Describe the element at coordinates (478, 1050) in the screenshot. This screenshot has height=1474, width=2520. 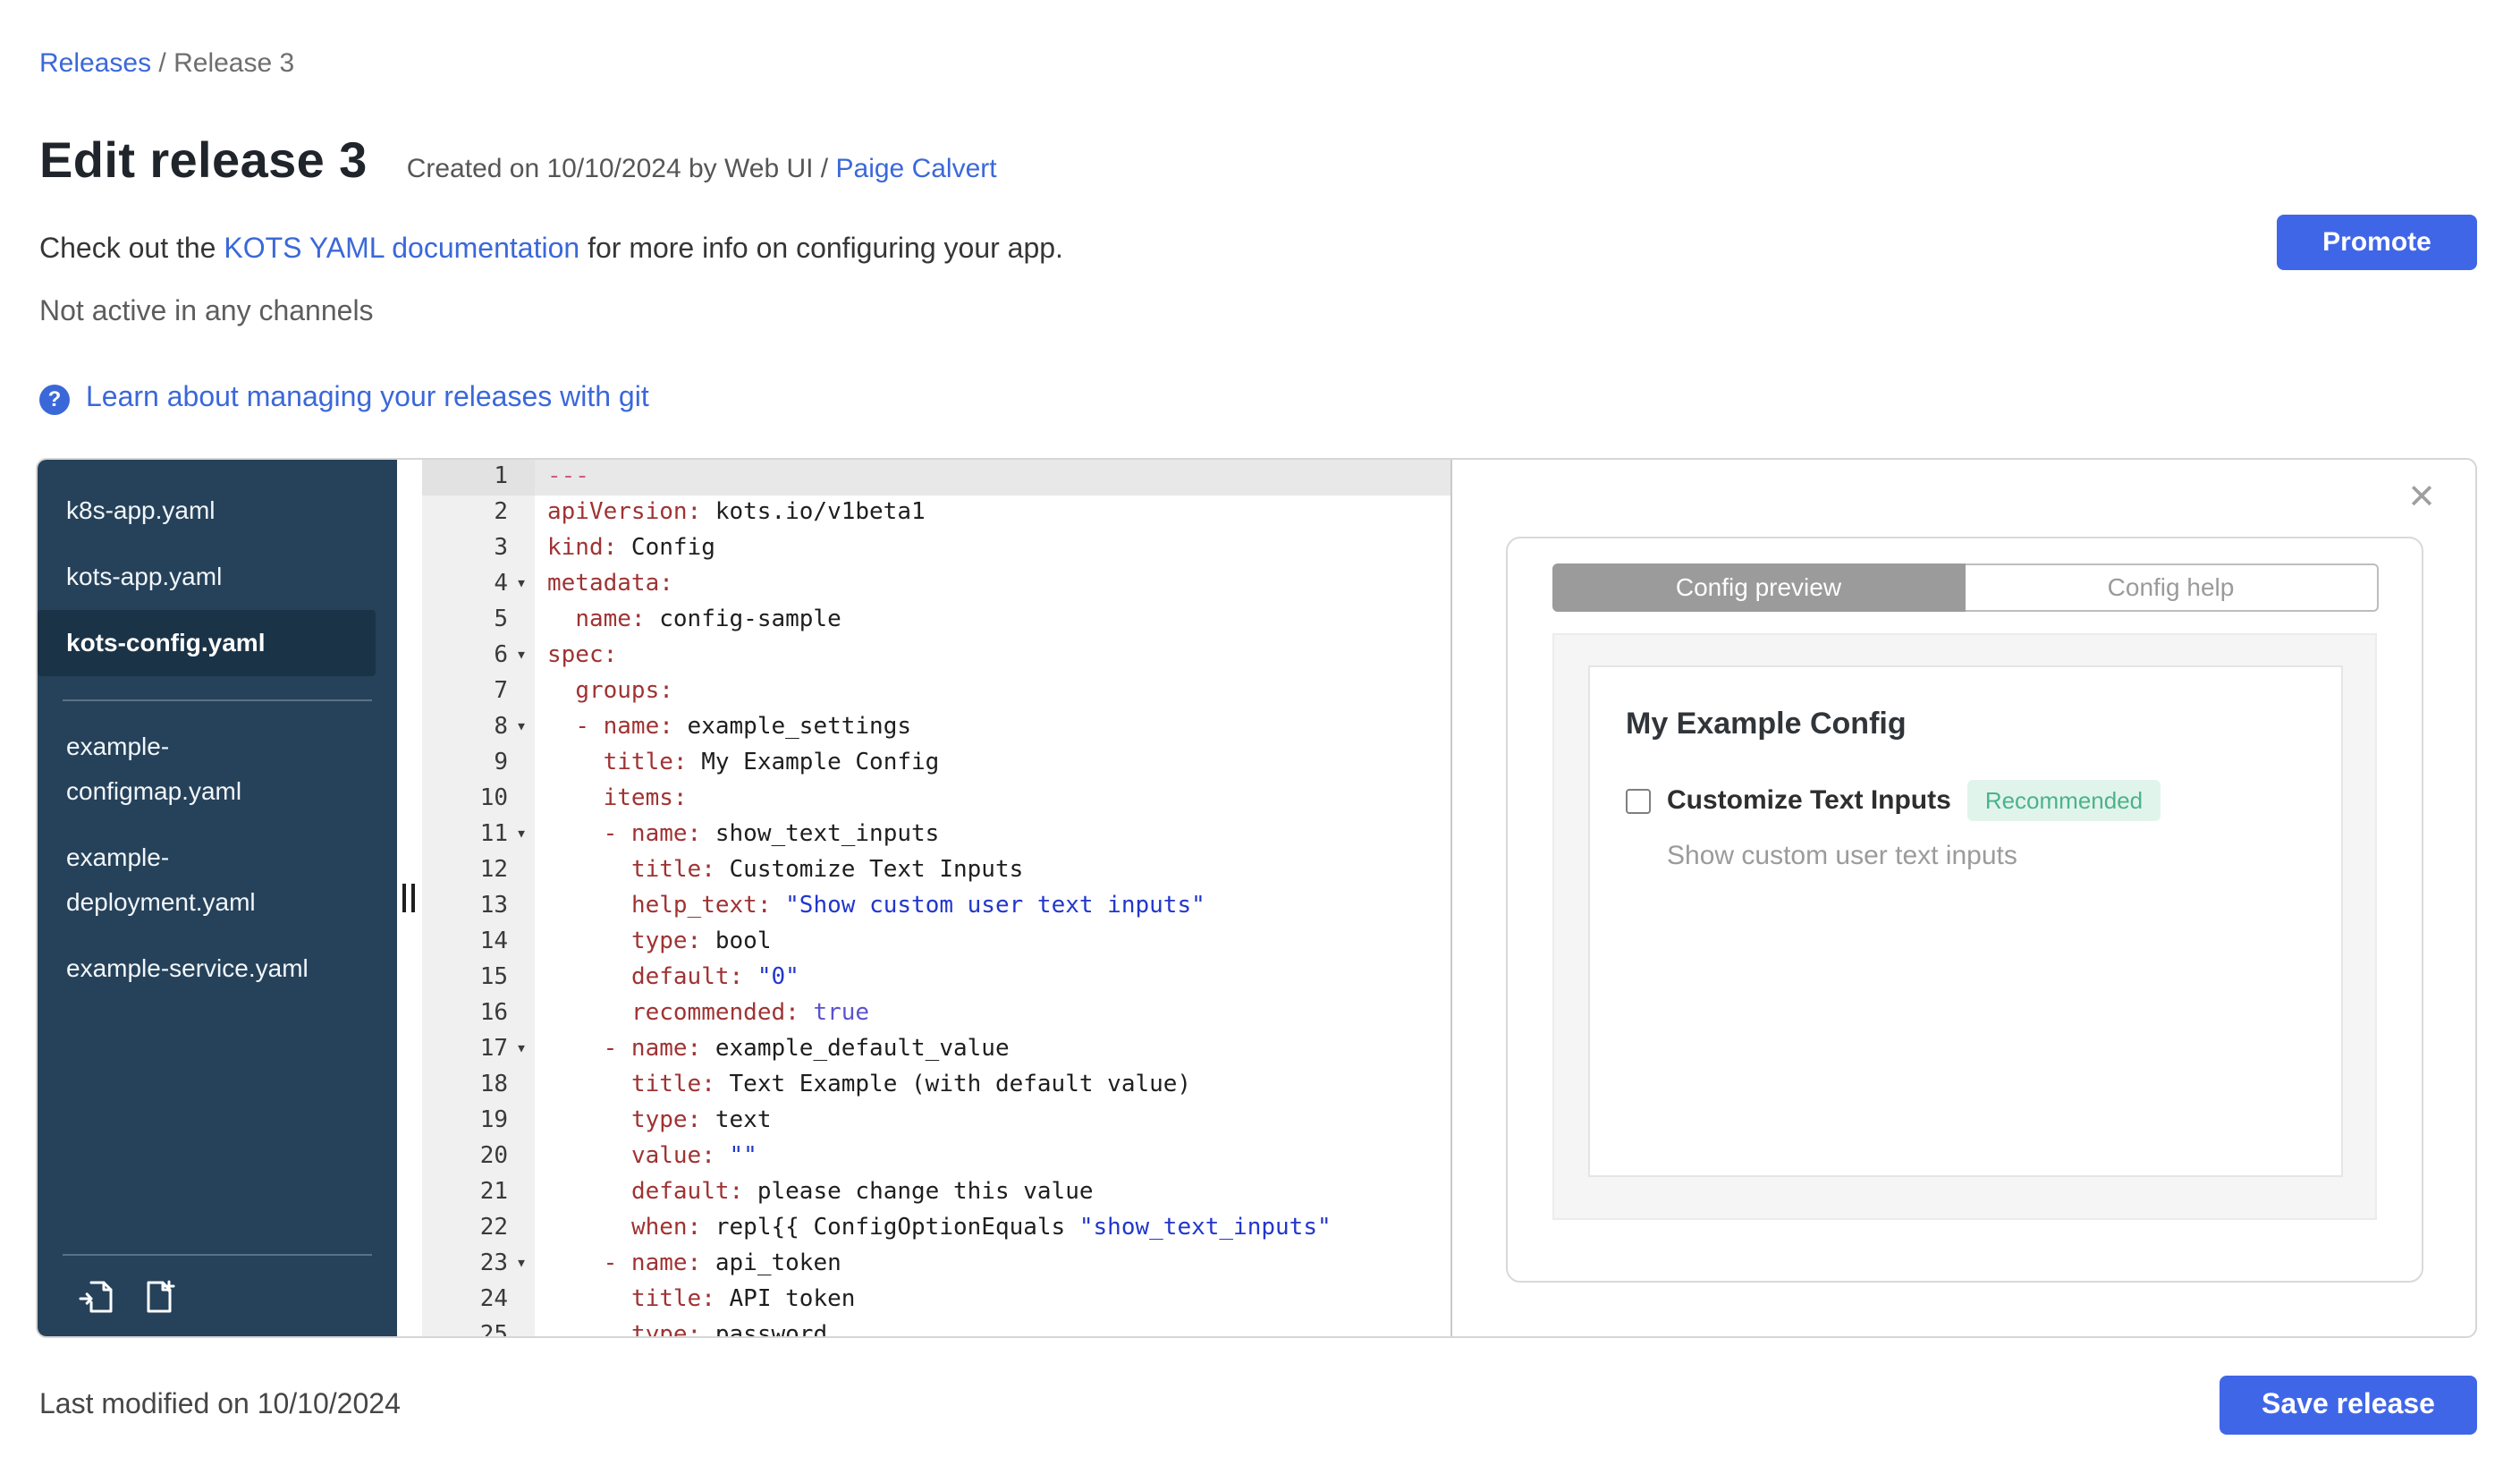
I see `line-gutter: 17 ▾` at that location.